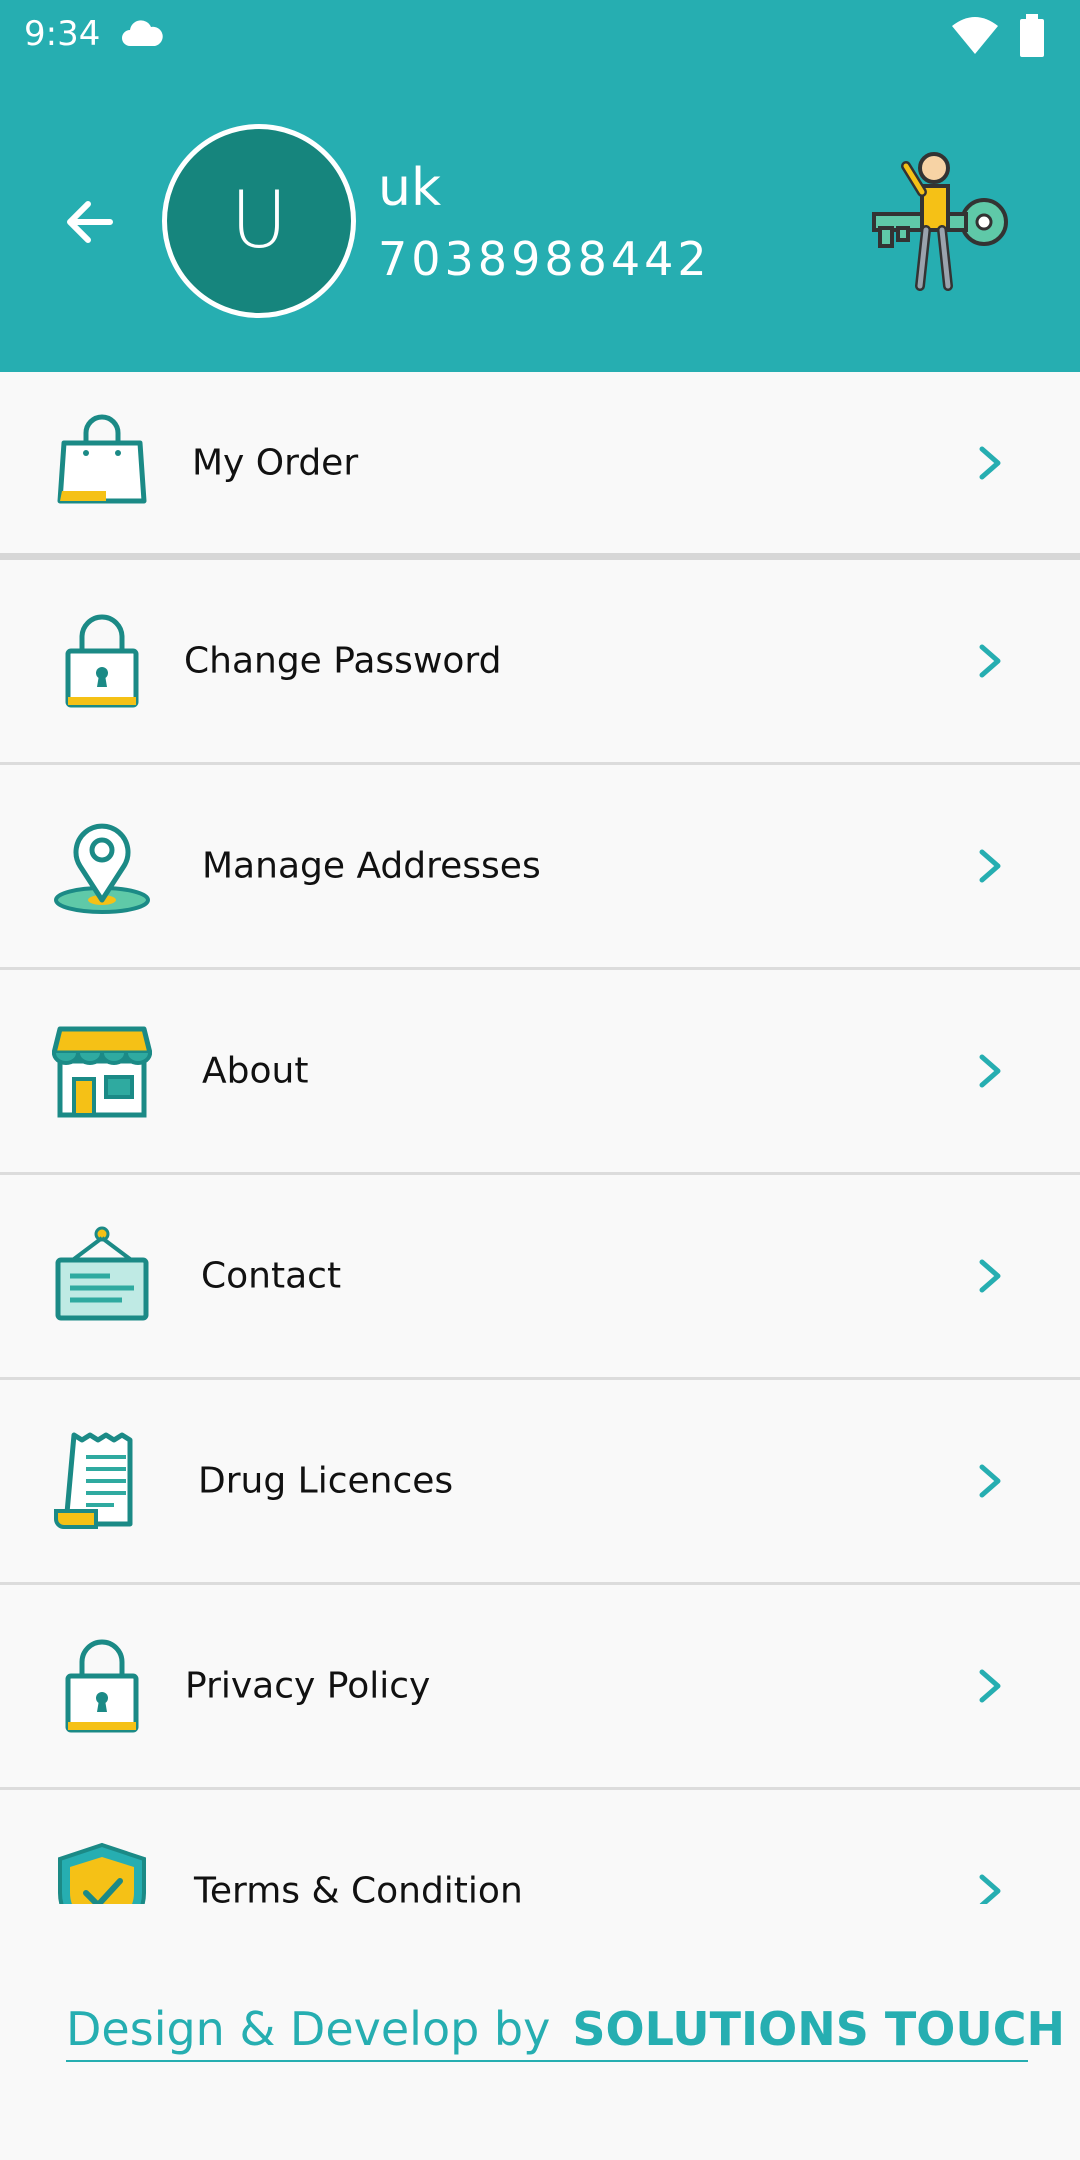 The image size is (1080, 2160). What do you see at coordinates (255, 1071) in the screenshot?
I see `menu-label-about: About` at bounding box center [255, 1071].